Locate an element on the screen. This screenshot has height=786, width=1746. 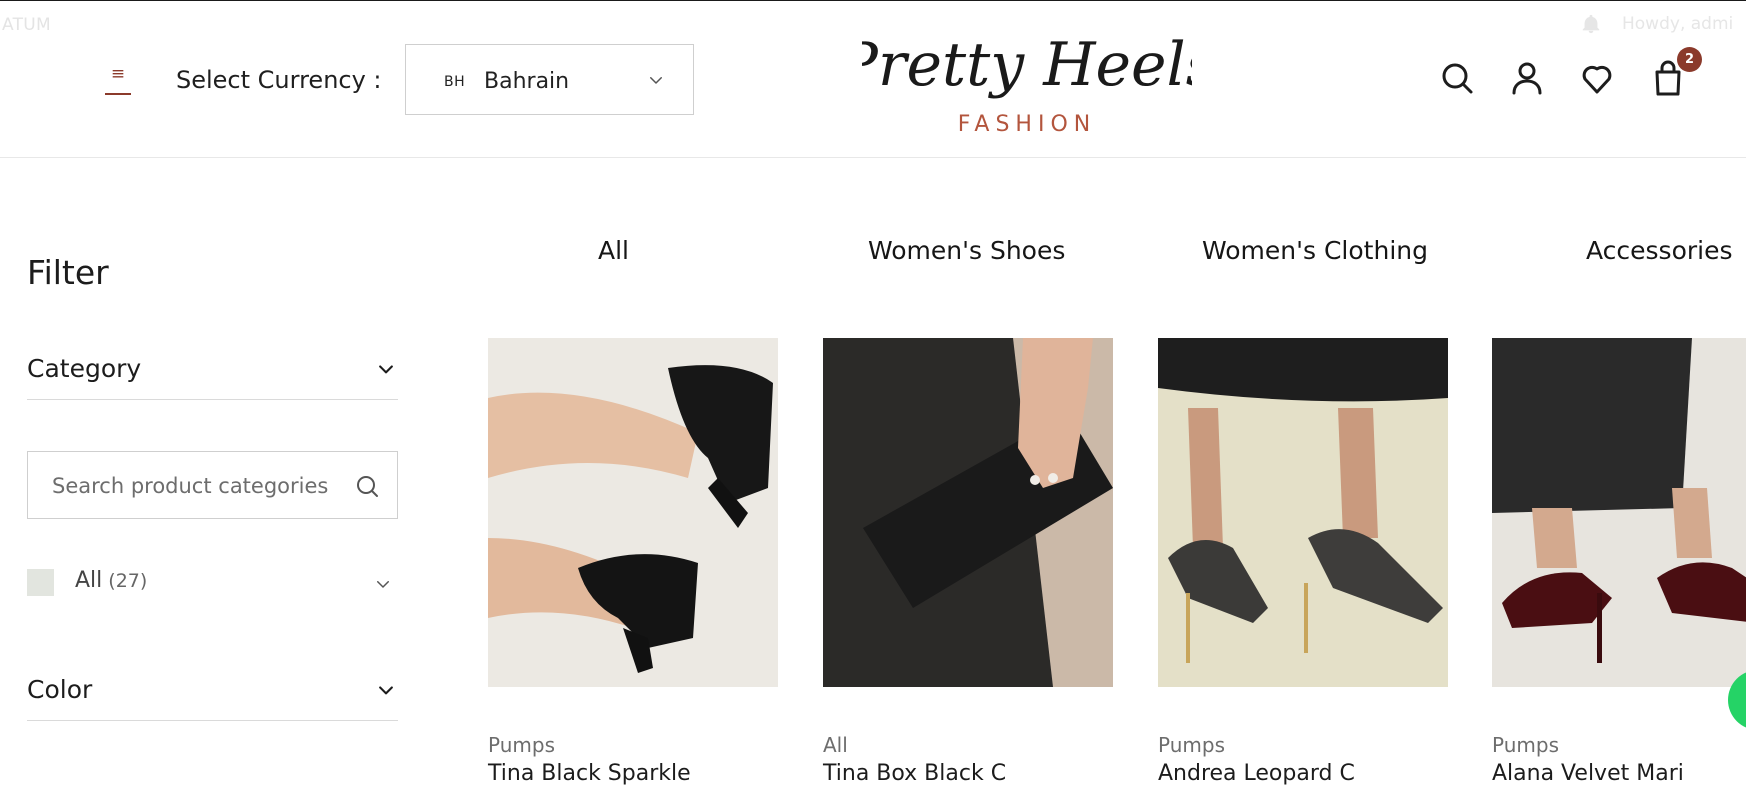
currency-code: BH is located at coordinates (455, 82).